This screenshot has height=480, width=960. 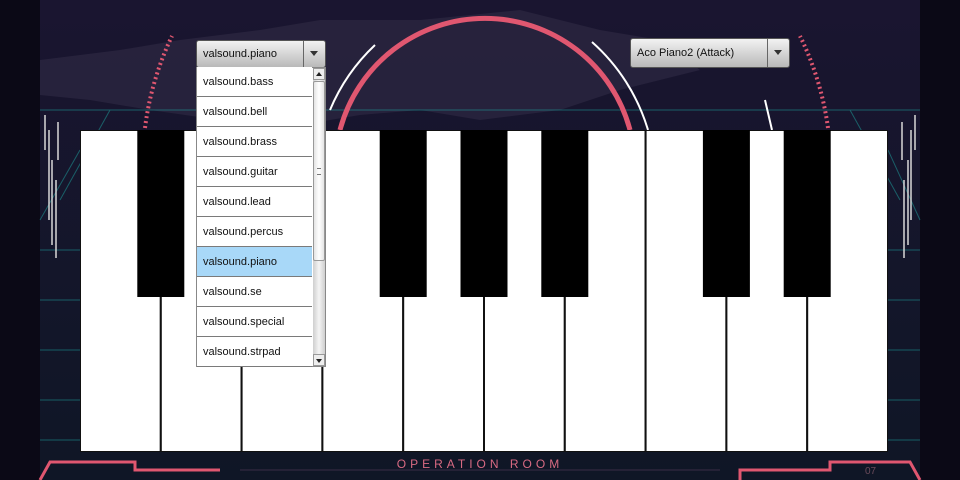 What do you see at coordinates (240, 54) in the screenshot?
I see `category-dropdown-value: valsound.piano` at bounding box center [240, 54].